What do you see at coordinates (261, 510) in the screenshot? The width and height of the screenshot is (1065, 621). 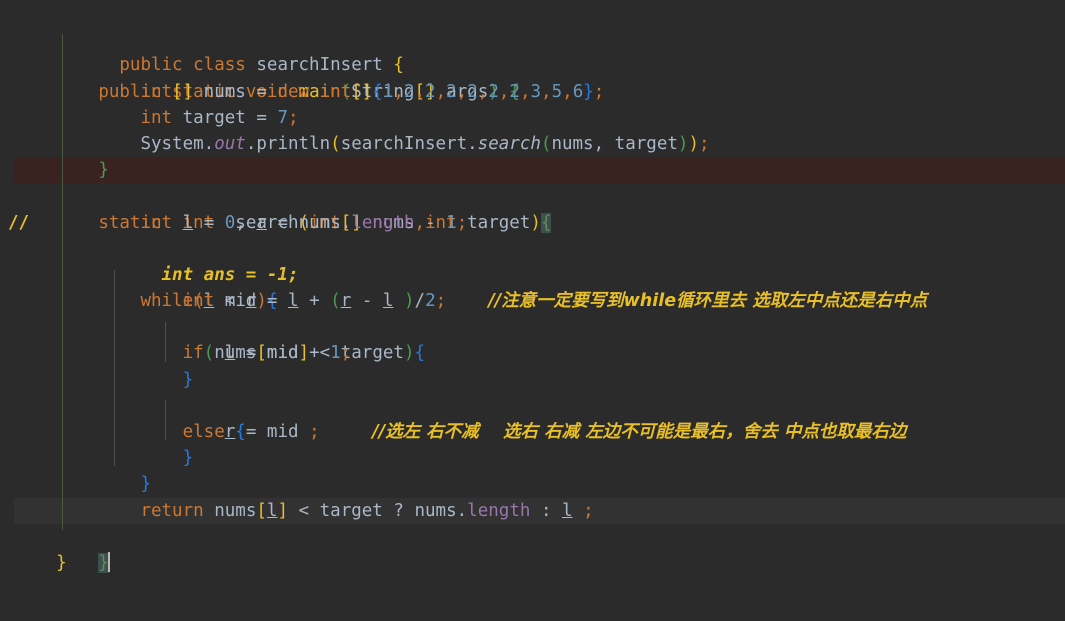 I see `token-bracket: [` at bounding box center [261, 510].